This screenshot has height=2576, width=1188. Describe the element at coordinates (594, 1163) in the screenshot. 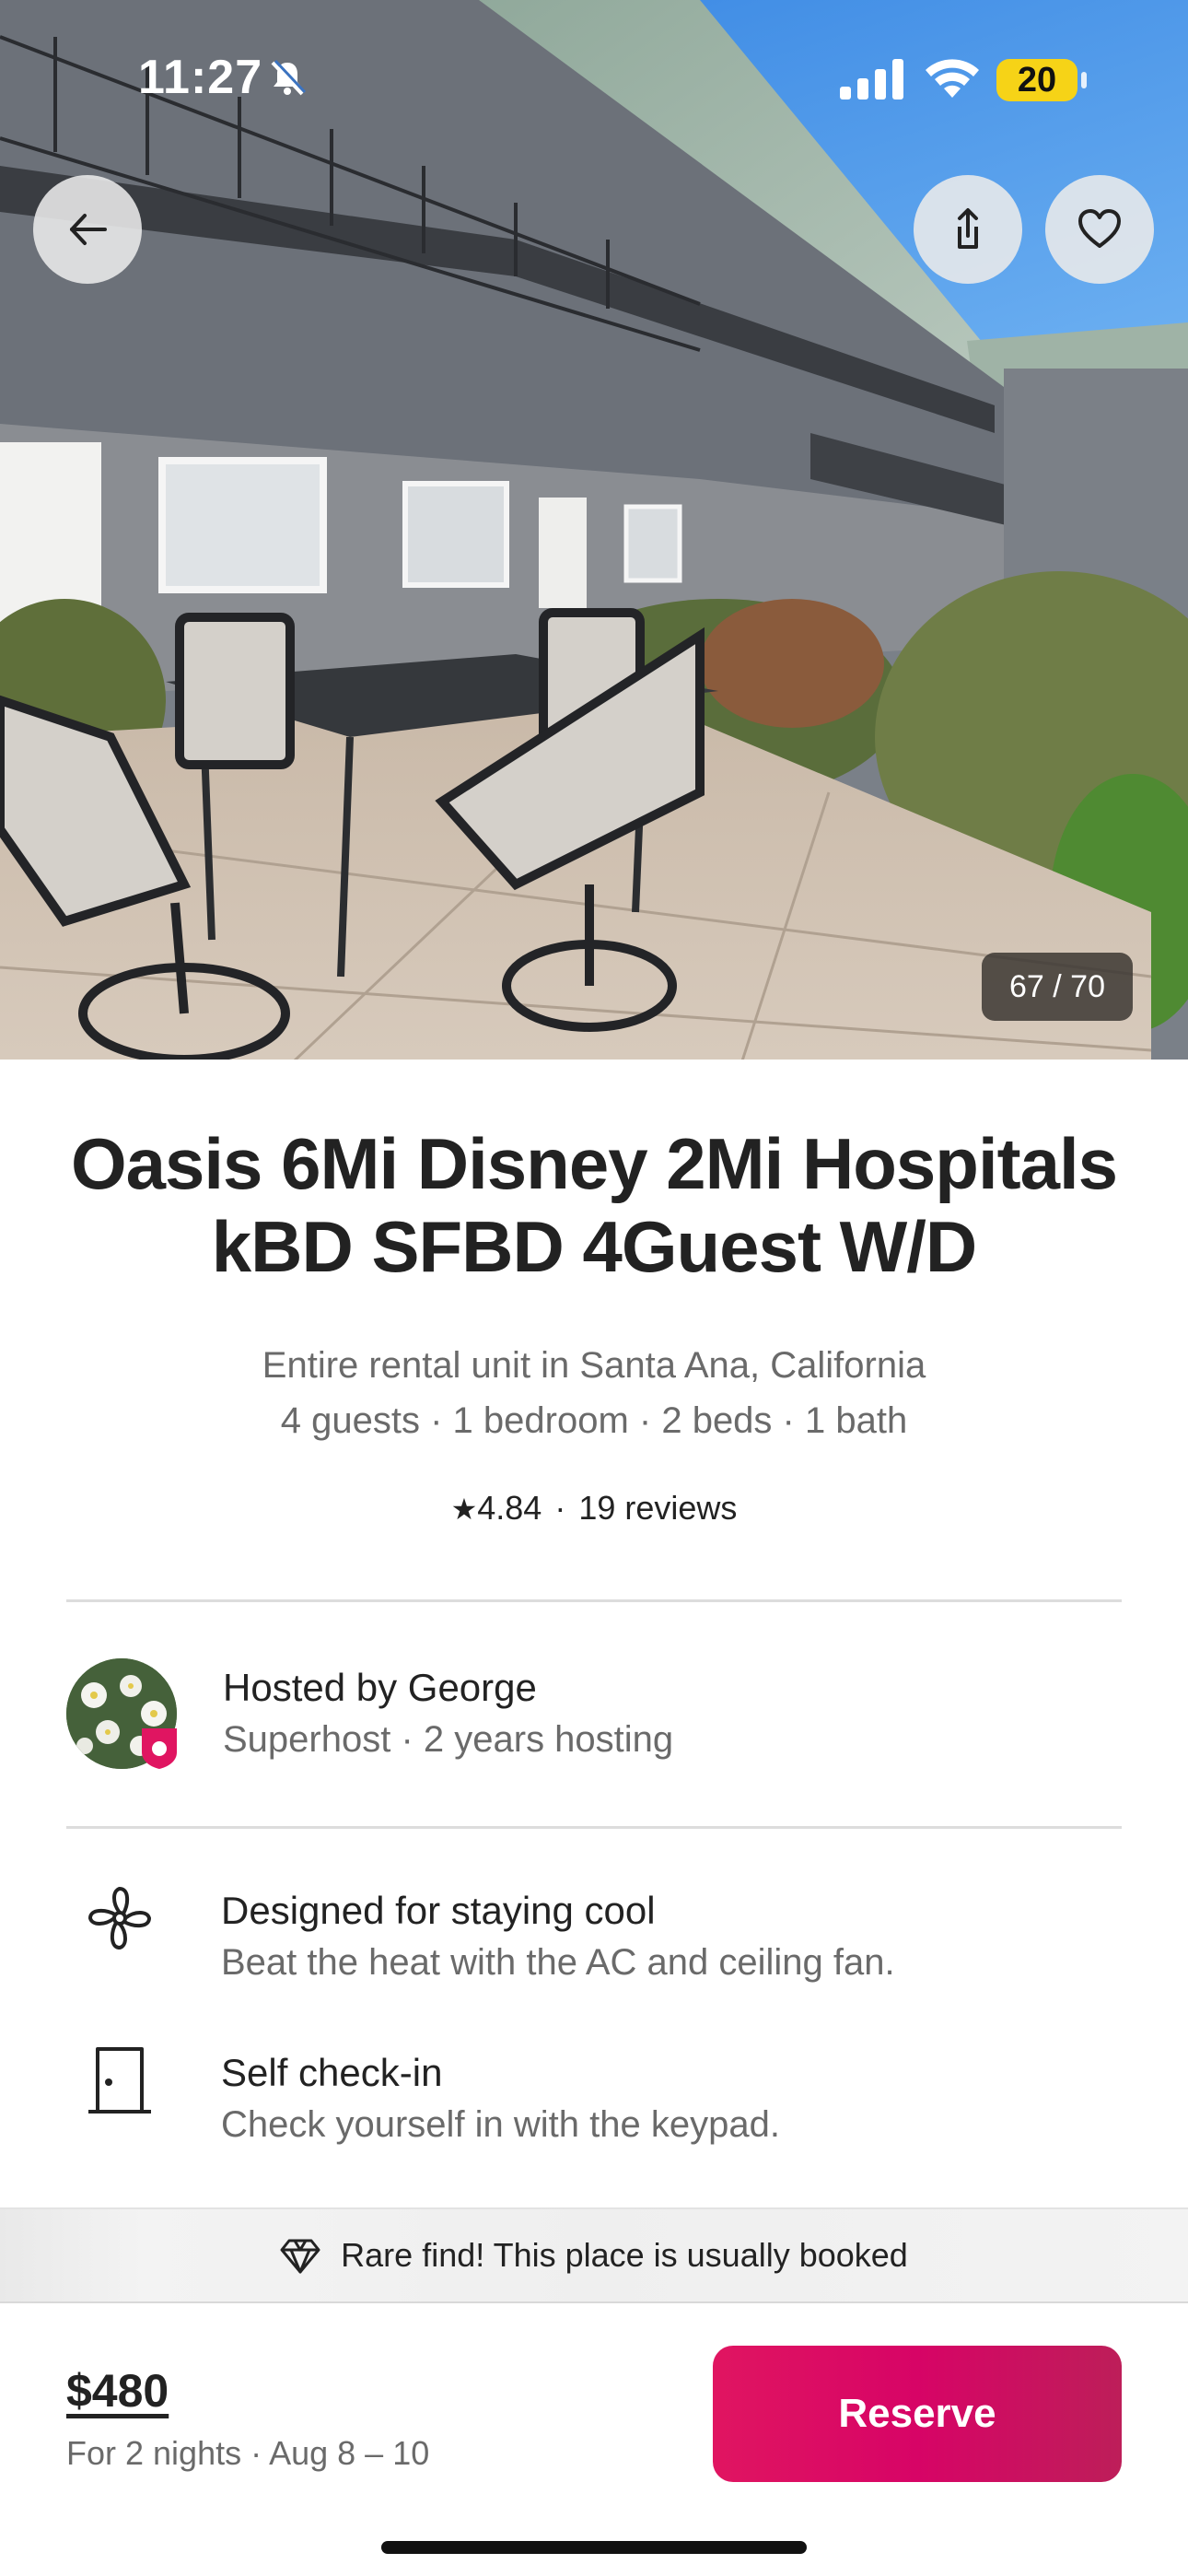

I see `listing-title-line1: Oasis 6Mi Disney 2Mi Hospitals` at that location.